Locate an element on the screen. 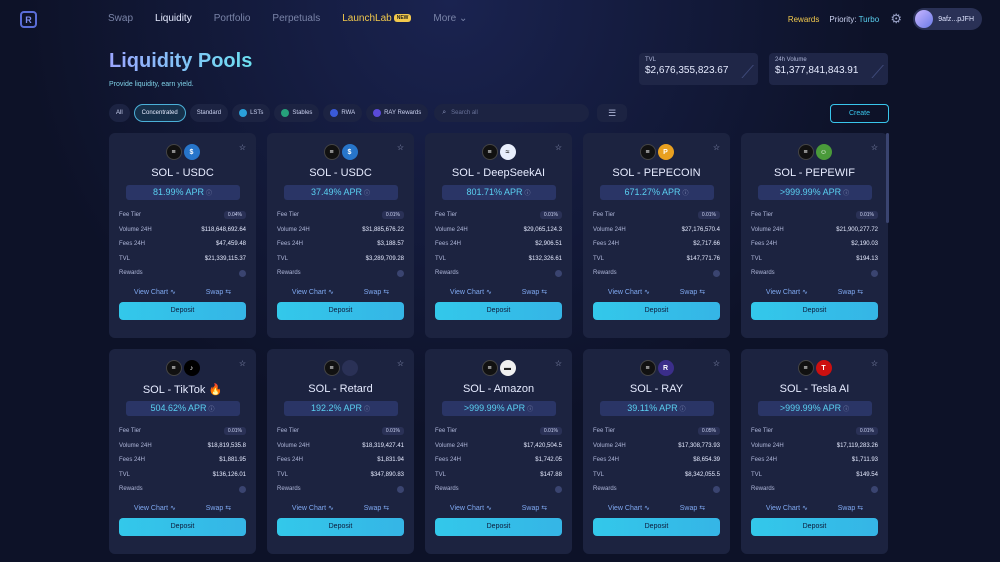  quote-token-icon: $ is located at coordinates (191, 152).